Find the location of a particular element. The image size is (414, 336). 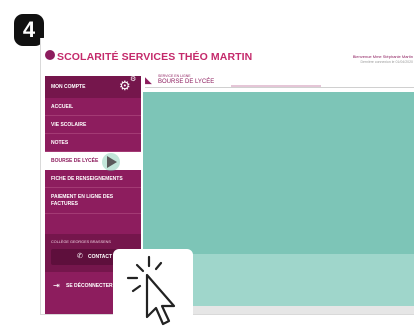

sidebar-item-notes: NOTES is located at coordinates (93, 143).